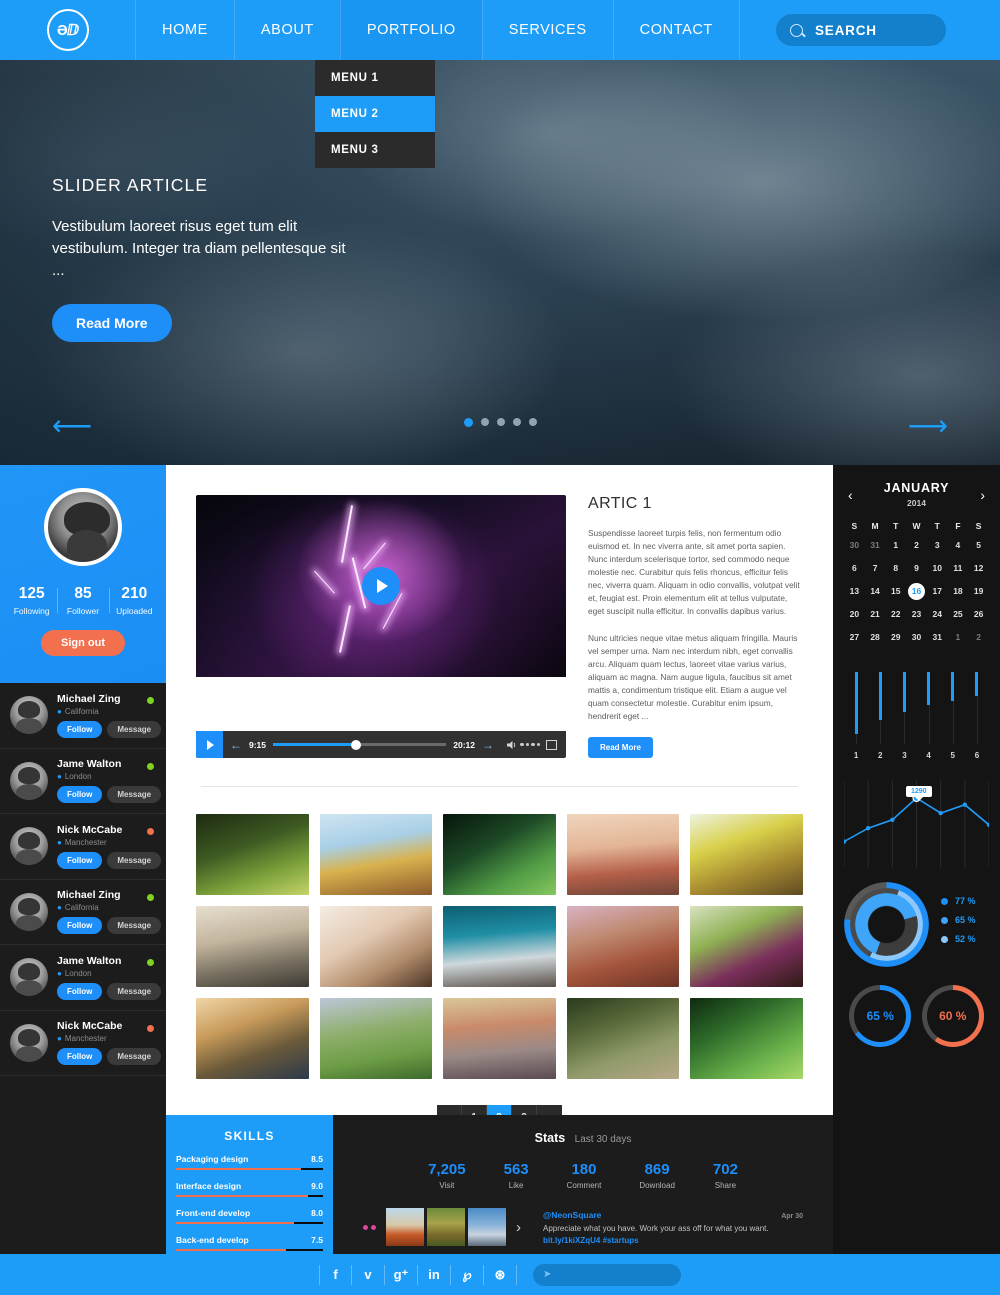 The image size is (1000, 1295). What do you see at coordinates (875, 568) in the screenshot?
I see `calendar-day: 7` at bounding box center [875, 568].